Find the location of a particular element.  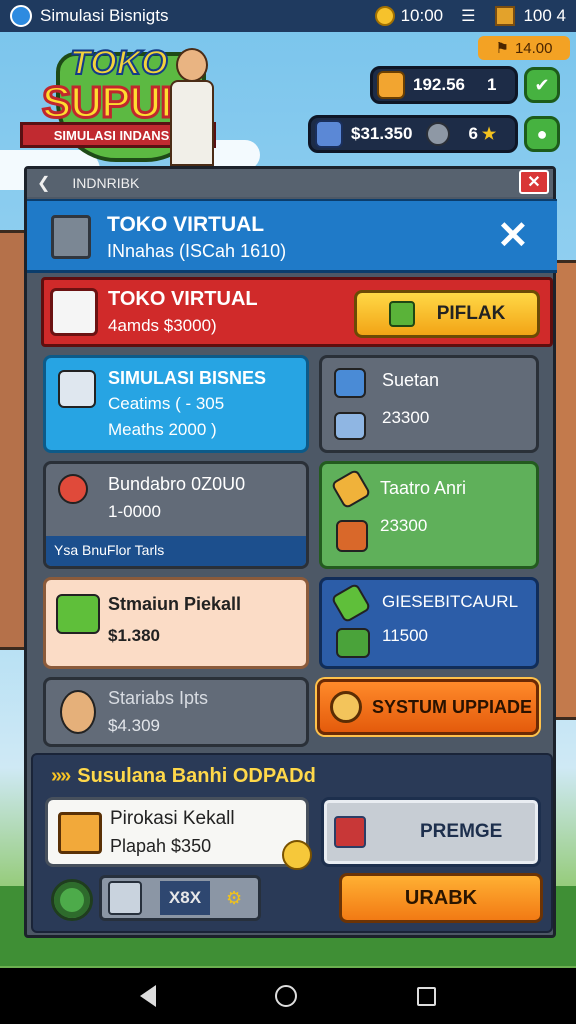

nav-back-icon is located at coordinates (147, 996).